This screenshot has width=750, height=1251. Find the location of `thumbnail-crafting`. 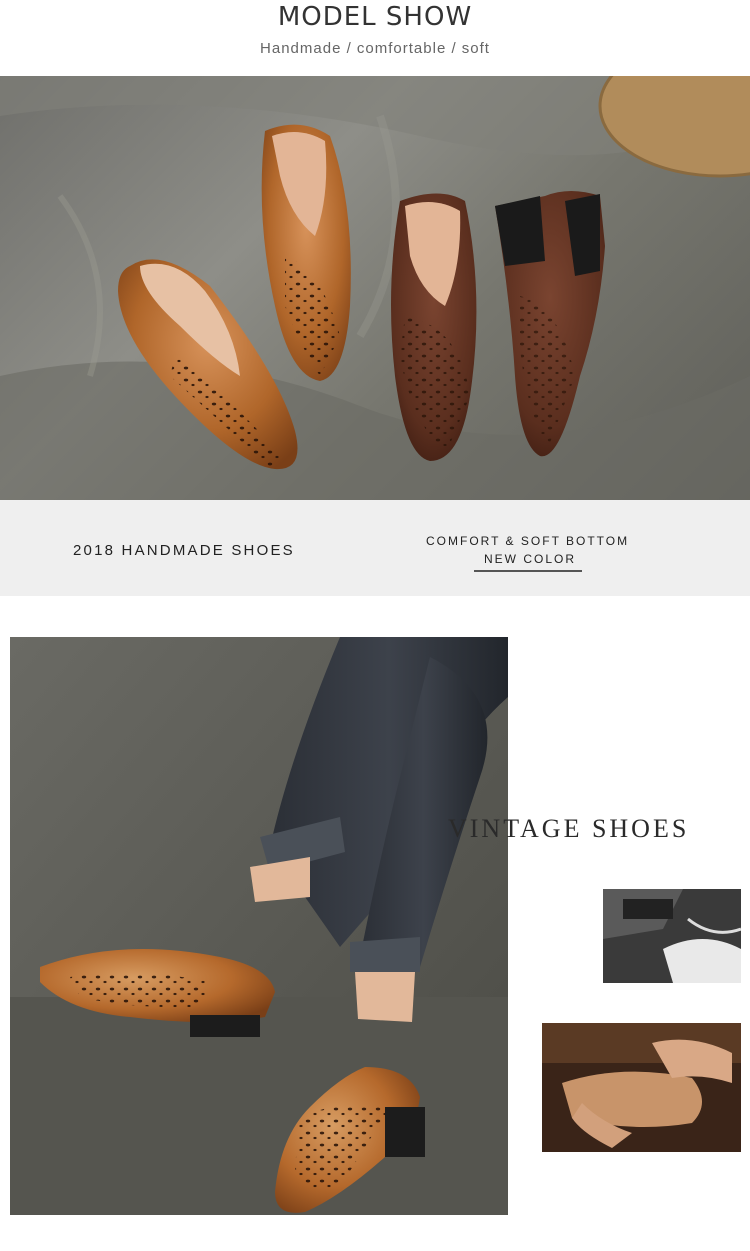

thumbnail-crafting is located at coordinates (641, 1087).